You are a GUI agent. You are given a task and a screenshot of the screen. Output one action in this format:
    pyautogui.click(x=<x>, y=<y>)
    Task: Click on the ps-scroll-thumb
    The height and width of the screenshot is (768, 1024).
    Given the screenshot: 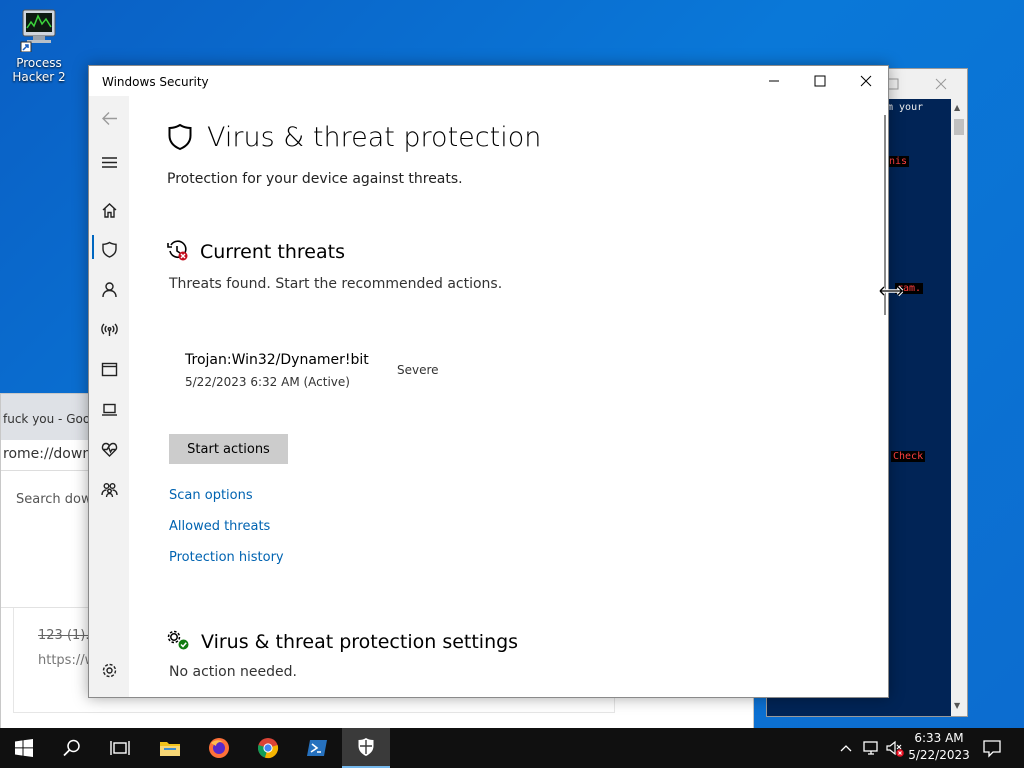 What is the action you would take?
    pyautogui.click(x=959, y=127)
    